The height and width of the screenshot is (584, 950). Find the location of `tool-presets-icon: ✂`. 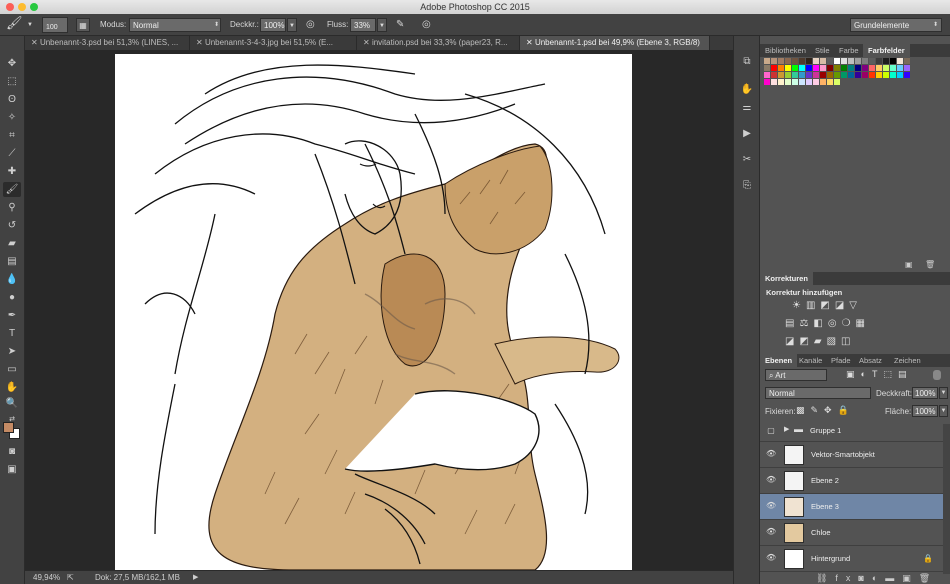

tool-presets-icon: ✂ is located at coordinates (747, 160).